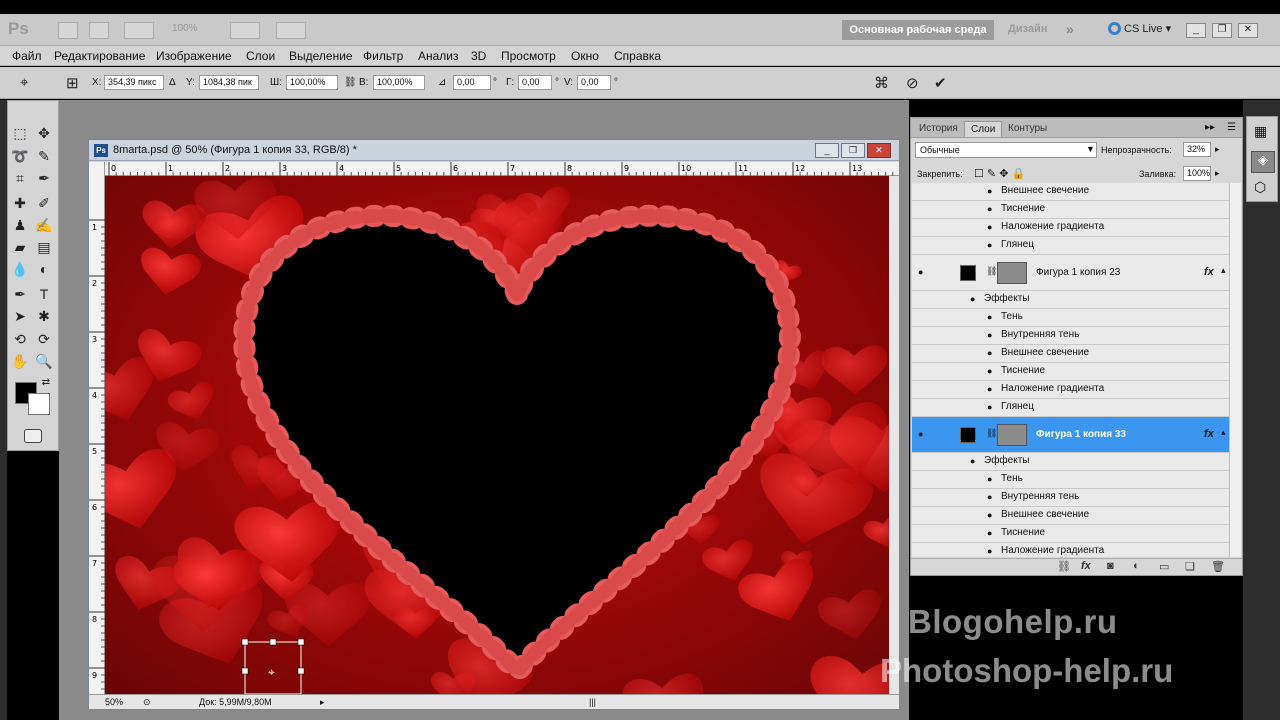 This screenshot has width=1280, height=720. I want to click on layer-row-copy-23: ● ⛓ Фигура 1 копия 23 fx ▴, so click(1070, 273).